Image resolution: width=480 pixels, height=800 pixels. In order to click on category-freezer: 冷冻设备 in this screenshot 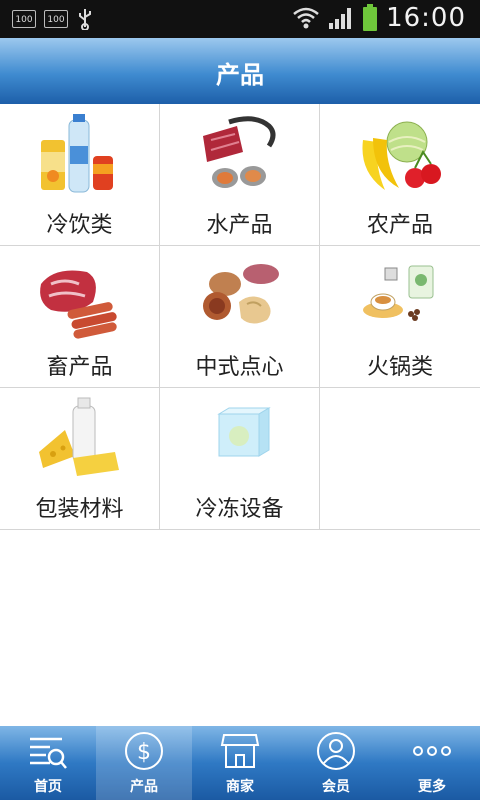, I will do `click(240, 458)`.